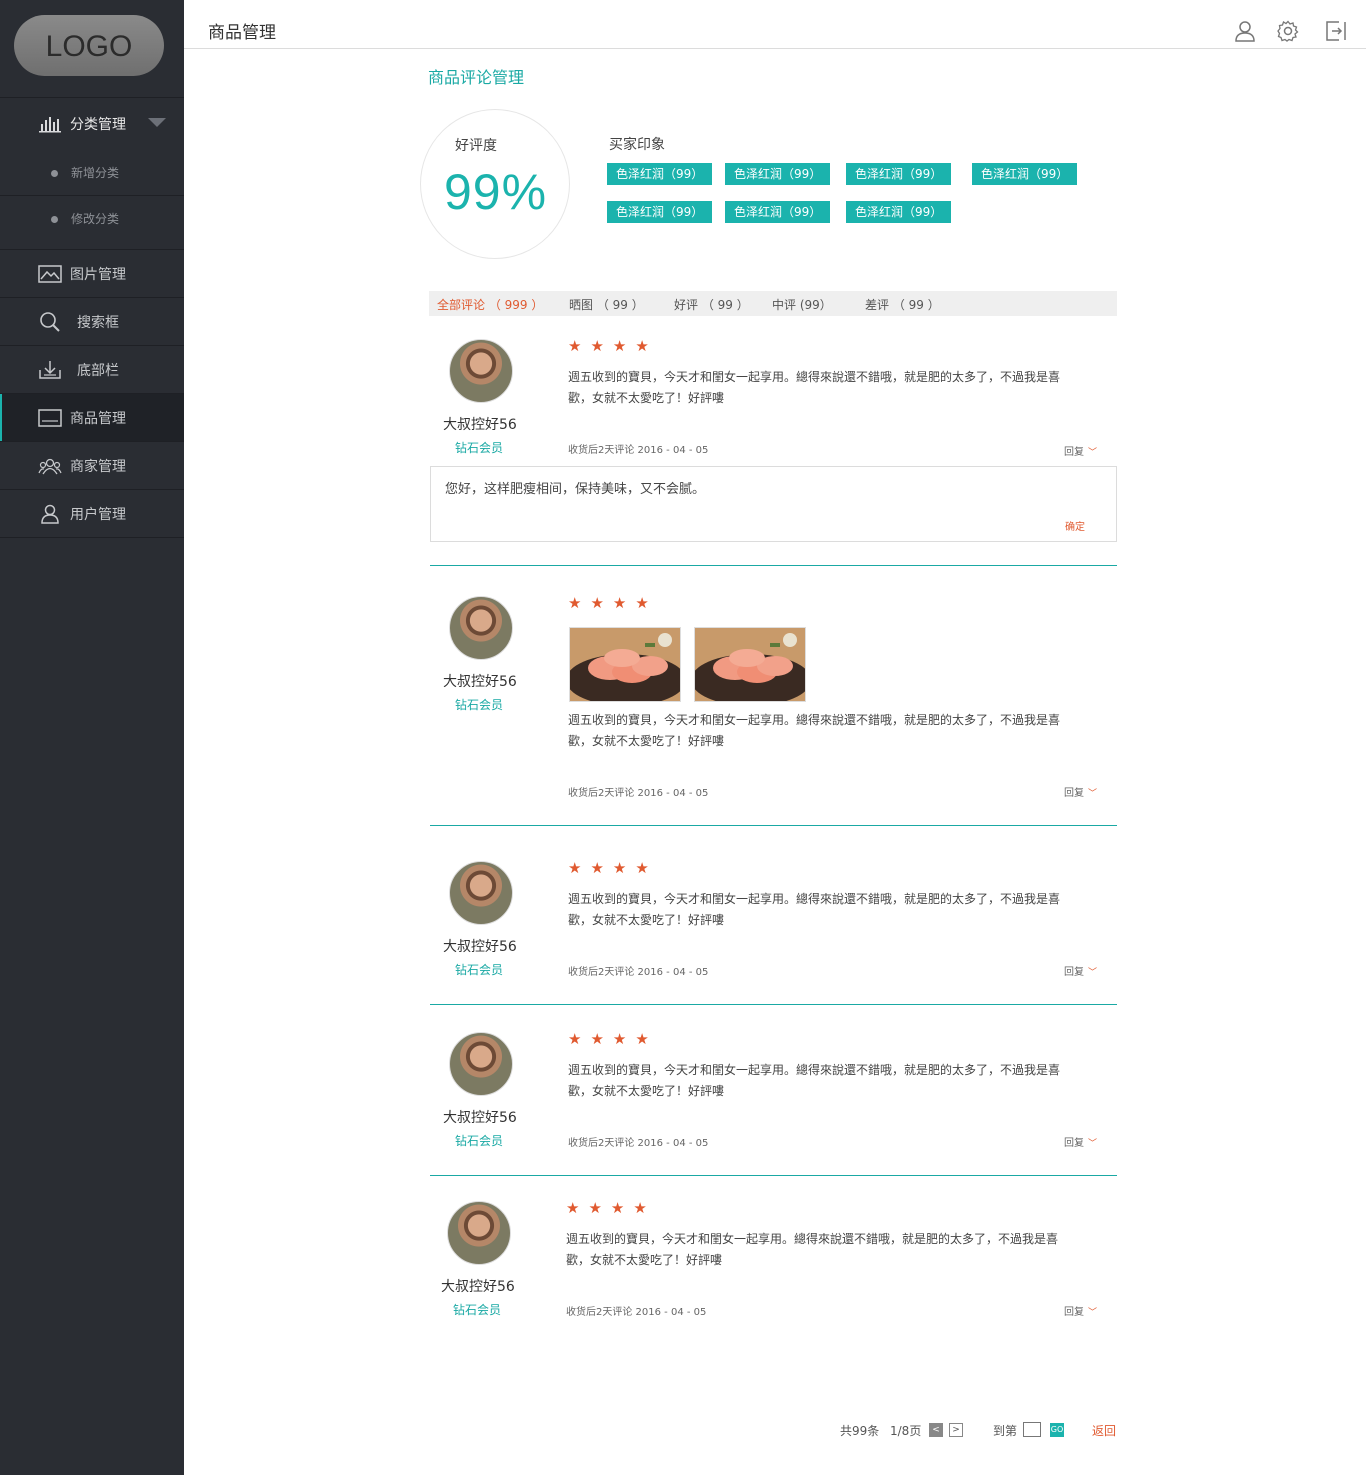 This screenshot has height=1475, width=1366. Describe the element at coordinates (50, 124) in the screenshot. I see `bar-chart-icon` at that location.